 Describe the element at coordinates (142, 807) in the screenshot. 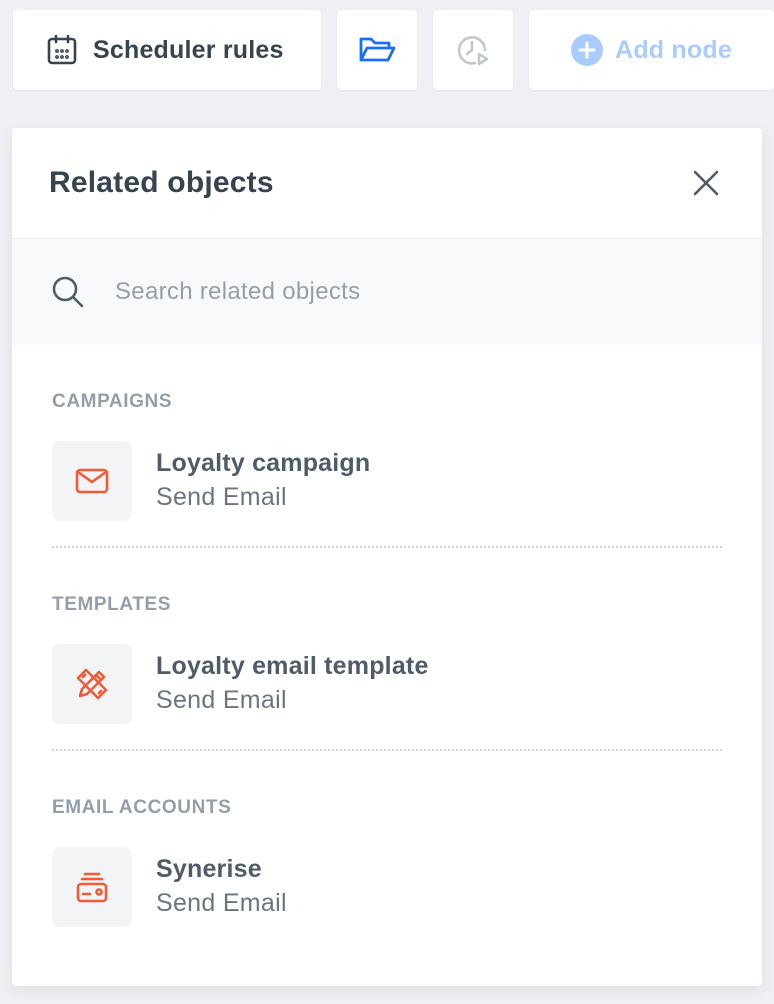

I see `section-title-email-accounts: EMAIL ACCOUNTS` at that location.